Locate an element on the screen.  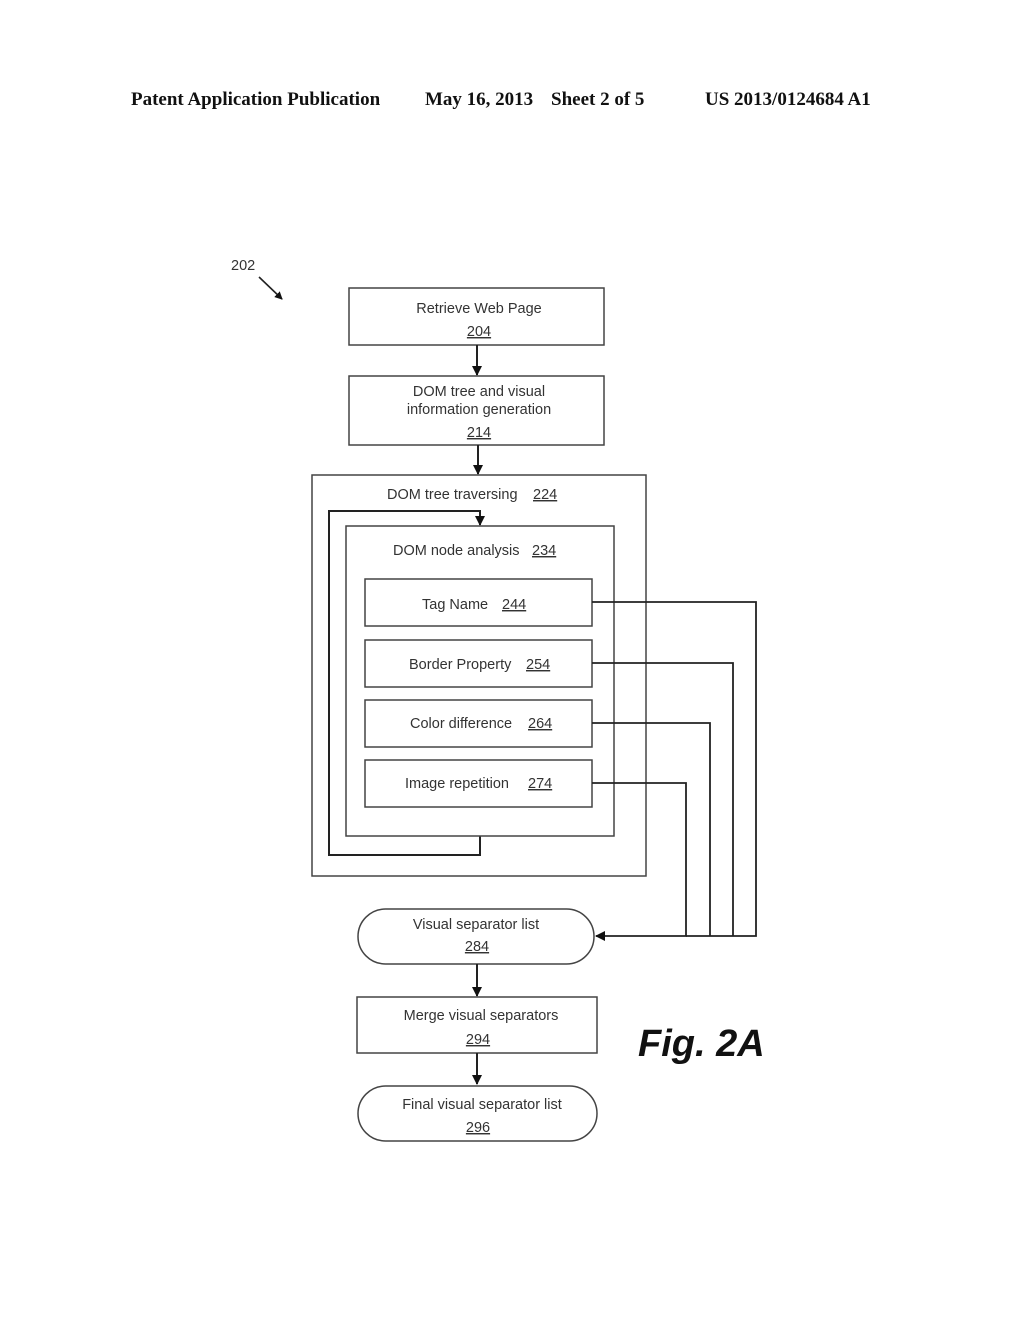
node-ref: 244 is located at coordinates (514, 605).